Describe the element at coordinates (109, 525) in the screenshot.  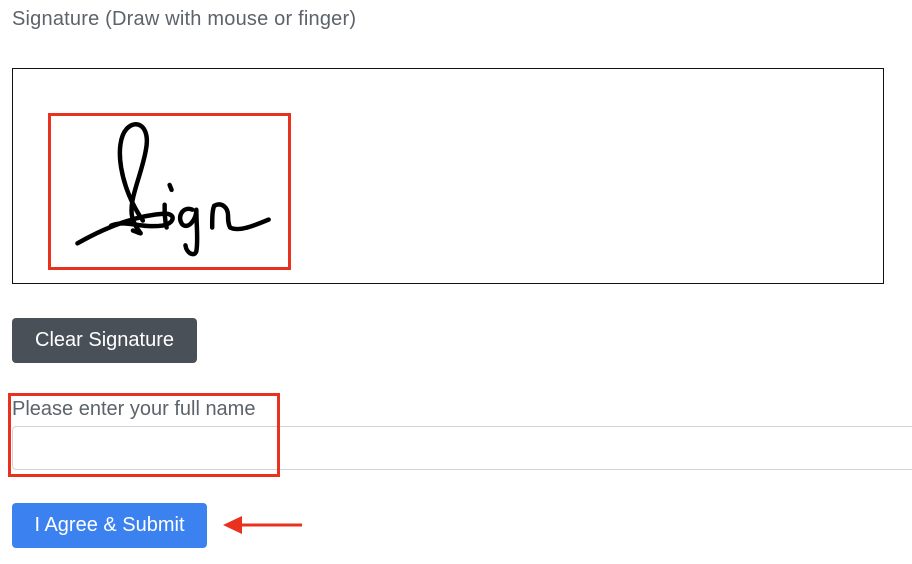
I see `agree-submit-button: I Agree & Submit` at that location.